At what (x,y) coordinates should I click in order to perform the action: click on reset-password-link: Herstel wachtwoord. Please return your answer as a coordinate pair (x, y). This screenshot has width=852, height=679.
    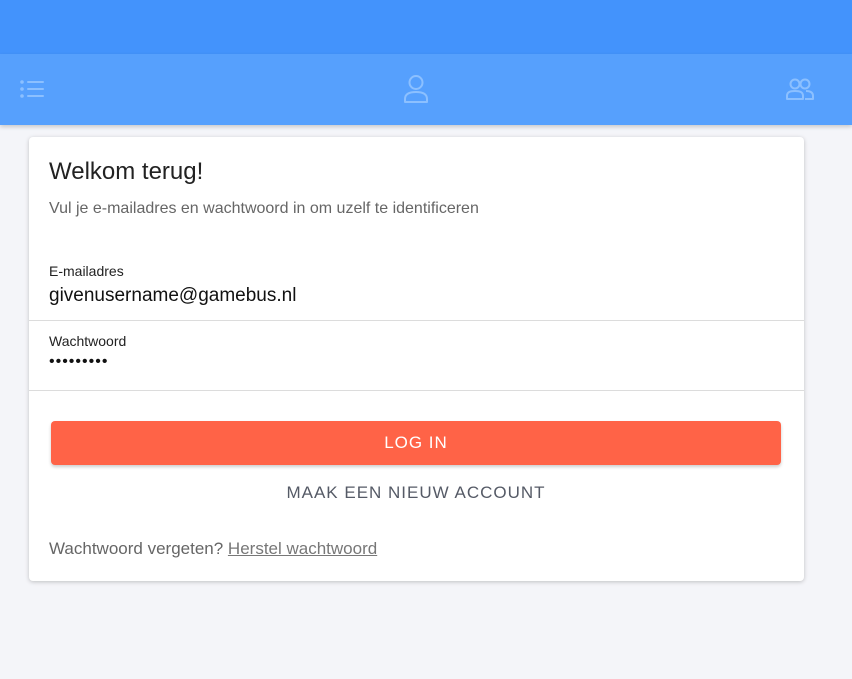
    Looking at the image, I should click on (302, 548).